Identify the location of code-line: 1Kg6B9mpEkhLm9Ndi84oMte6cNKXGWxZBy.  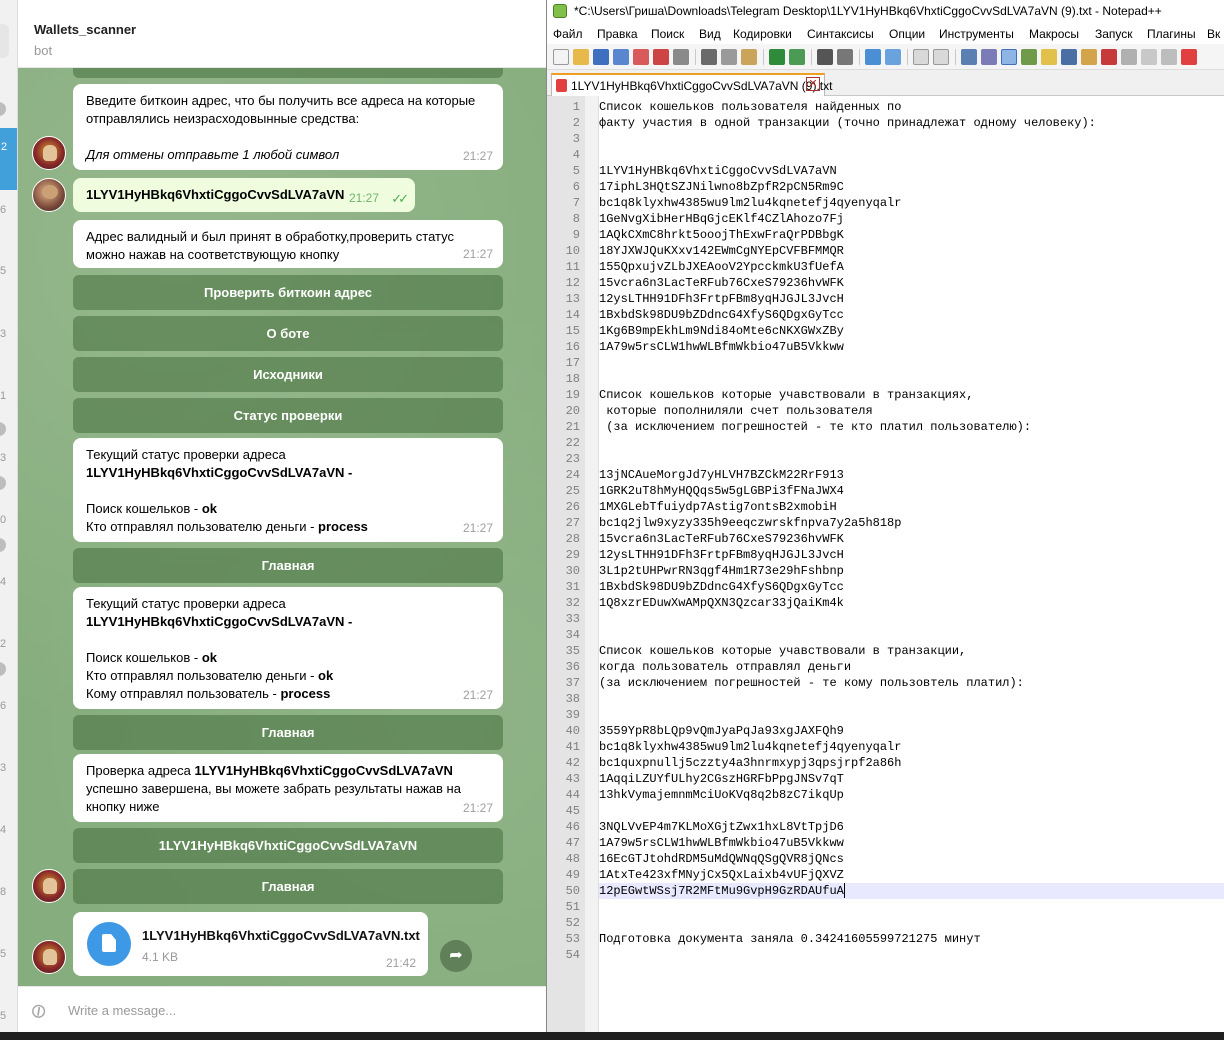
(721, 331).